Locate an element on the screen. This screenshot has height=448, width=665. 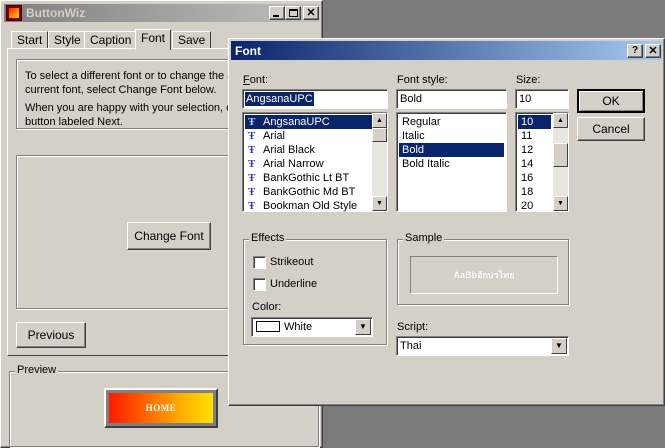
help-icon: ? is located at coordinates (635, 50).